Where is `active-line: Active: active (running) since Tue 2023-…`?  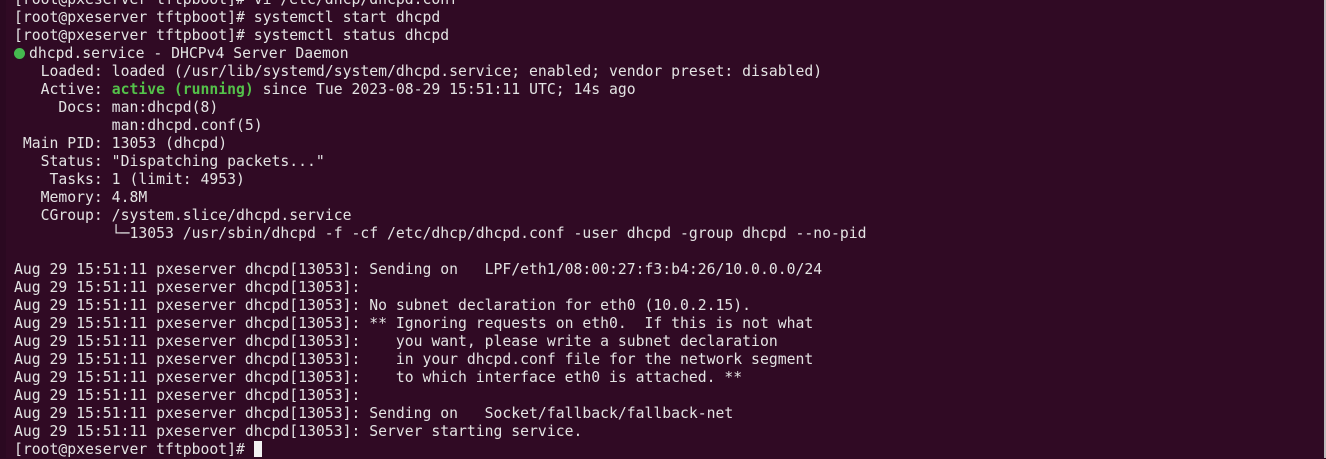 active-line: Active: active (running) since Tue 2023-… is located at coordinates (440, 90).